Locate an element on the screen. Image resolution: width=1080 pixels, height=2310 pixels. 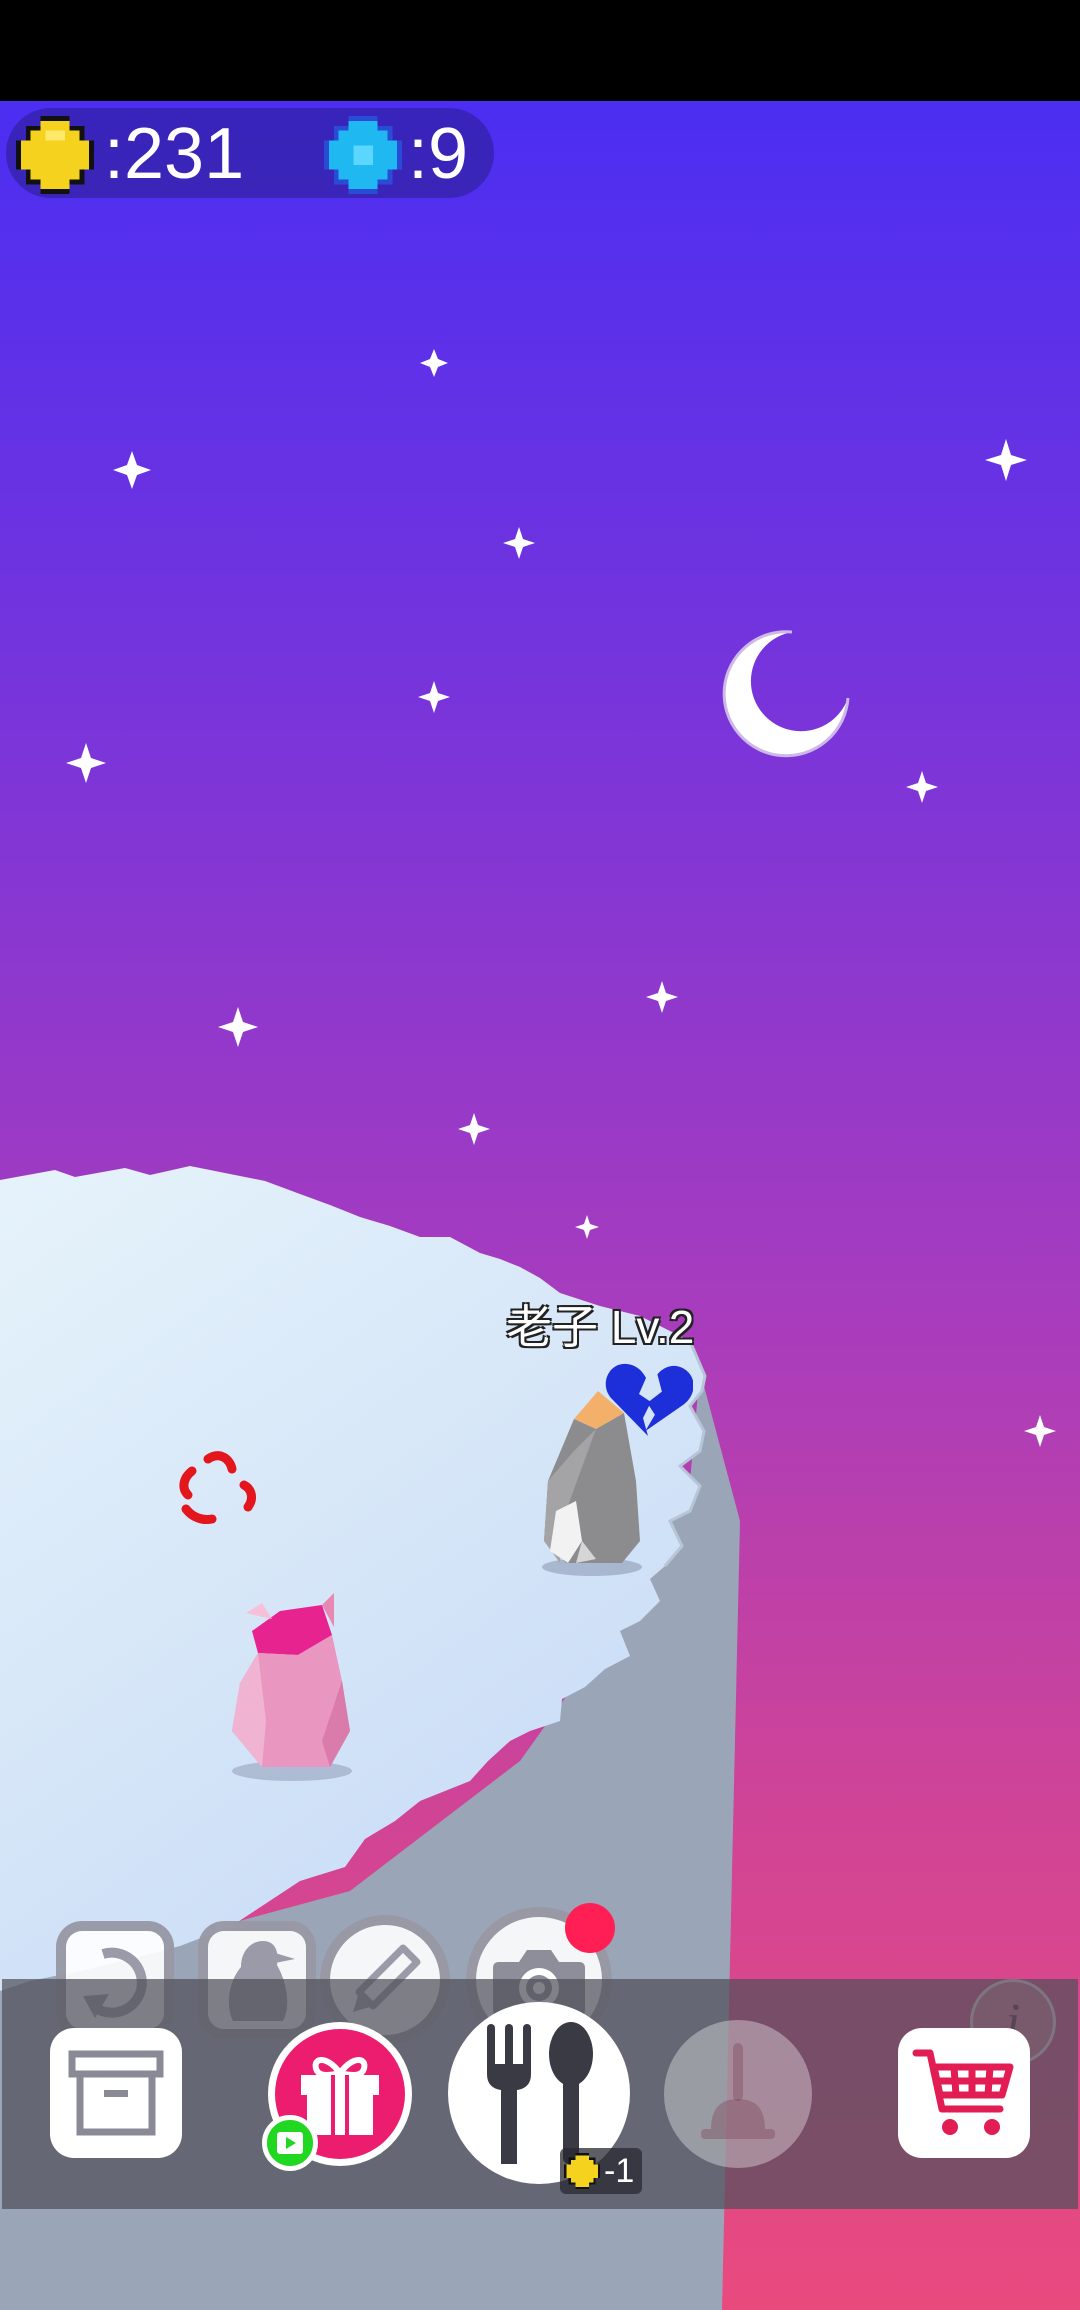
feed-cost-tag: -1 is located at coordinates (601, 2171).